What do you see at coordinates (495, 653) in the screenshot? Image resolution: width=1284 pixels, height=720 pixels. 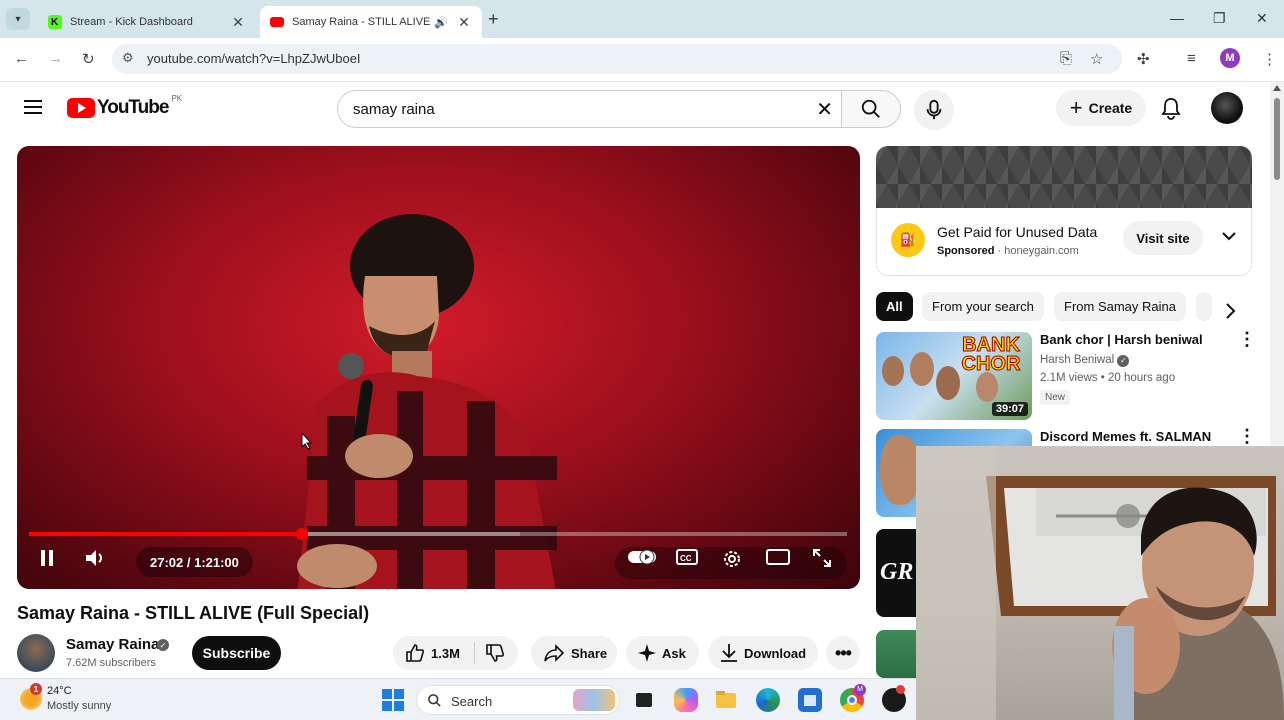 I see `thumbs-down-icon` at bounding box center [495, 653].